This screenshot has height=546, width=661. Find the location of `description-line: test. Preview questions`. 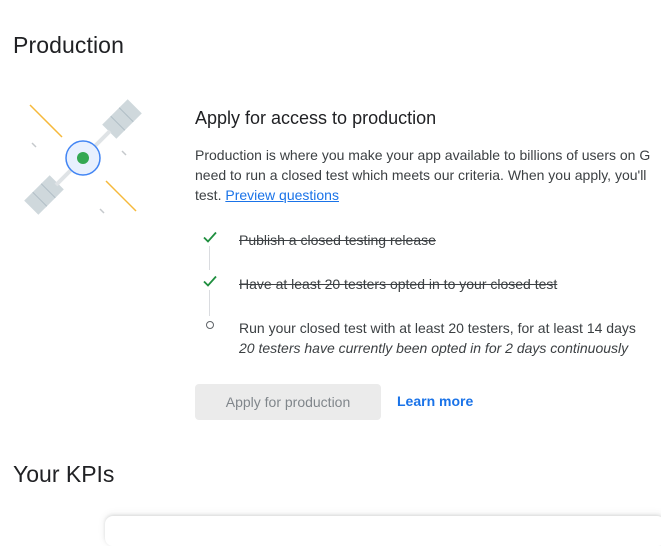

description-line: test. Preview questions is located at coordinates (428, 195).